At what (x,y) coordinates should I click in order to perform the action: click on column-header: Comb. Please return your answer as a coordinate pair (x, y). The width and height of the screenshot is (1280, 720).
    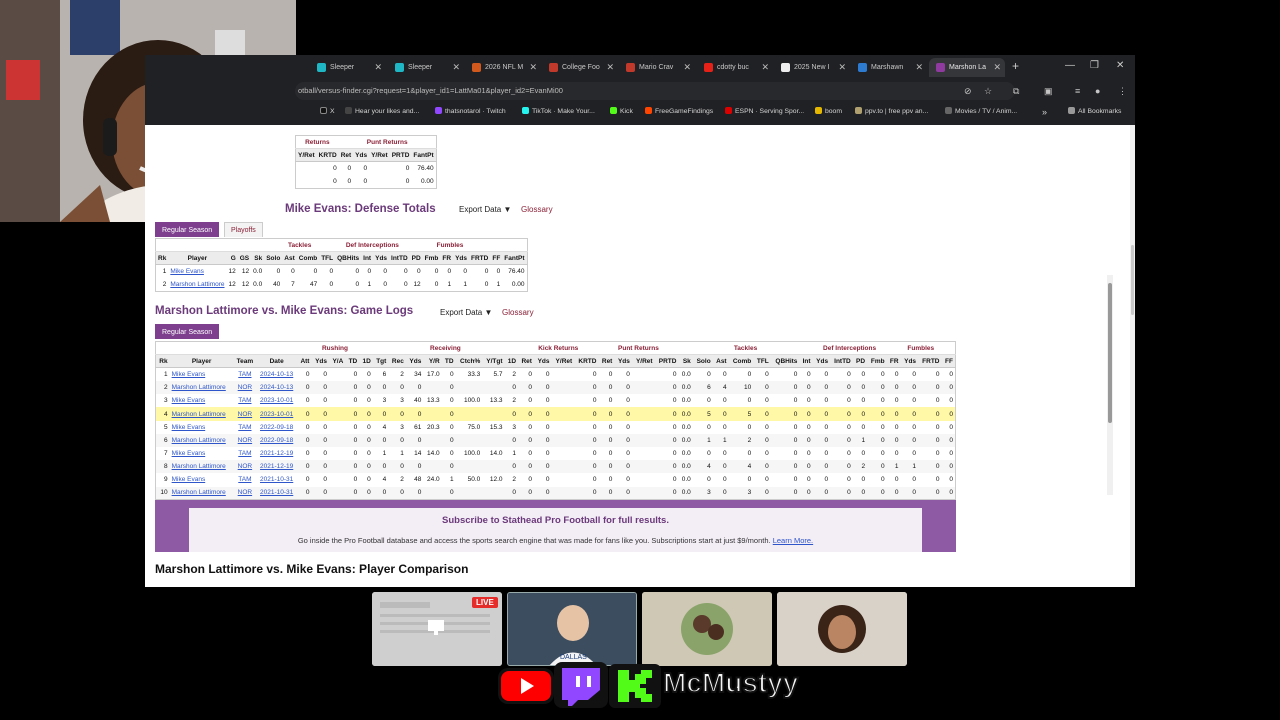
    Looking at the image, I should click on (741, 361).